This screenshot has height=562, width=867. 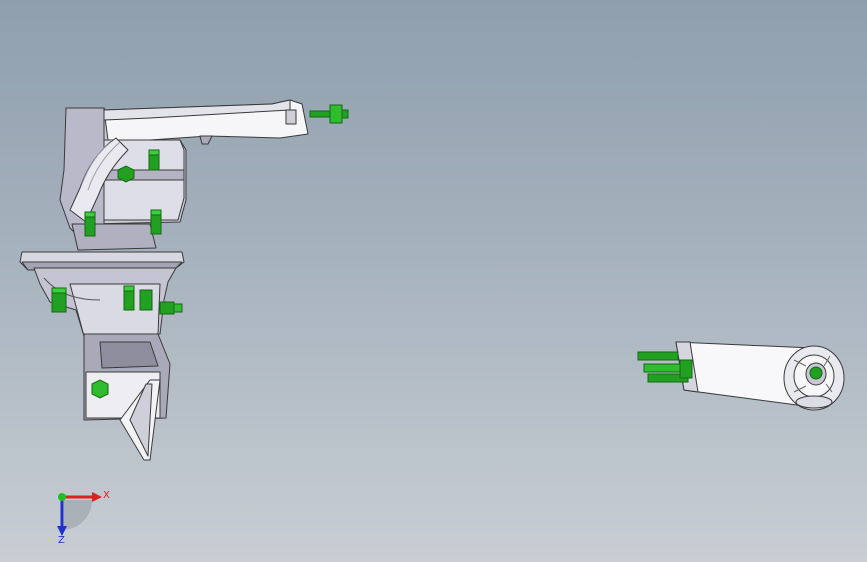 What do you see at coordinates (62, 497) in the screenshot?
I see `triad-y-axis` at bounding box center [62, 497].